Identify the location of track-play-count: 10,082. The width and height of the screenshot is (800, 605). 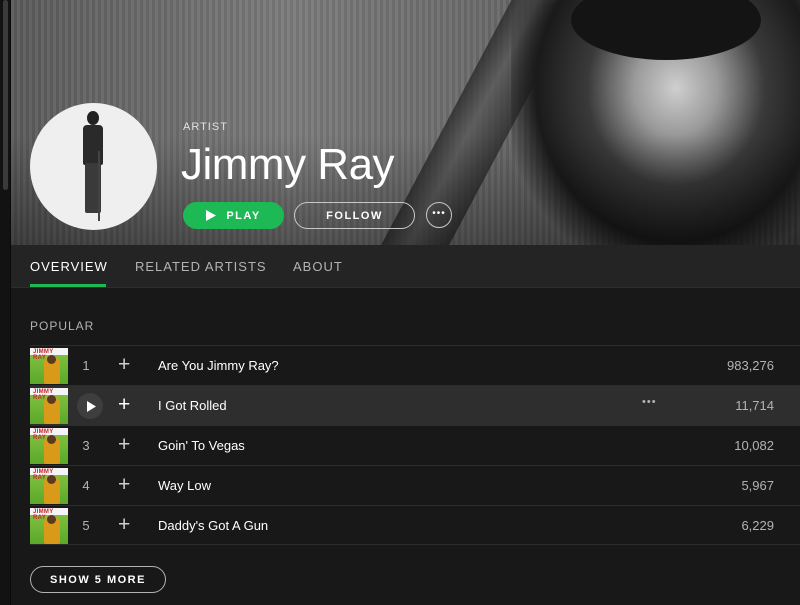
(754, 445).